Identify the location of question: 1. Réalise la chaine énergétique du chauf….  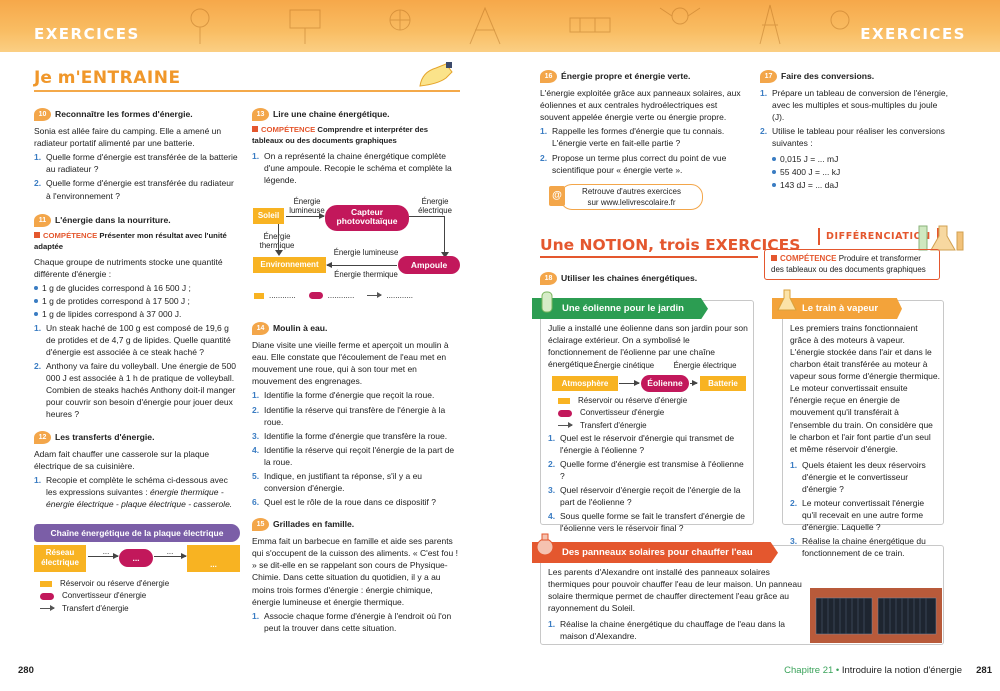
(666, 630).